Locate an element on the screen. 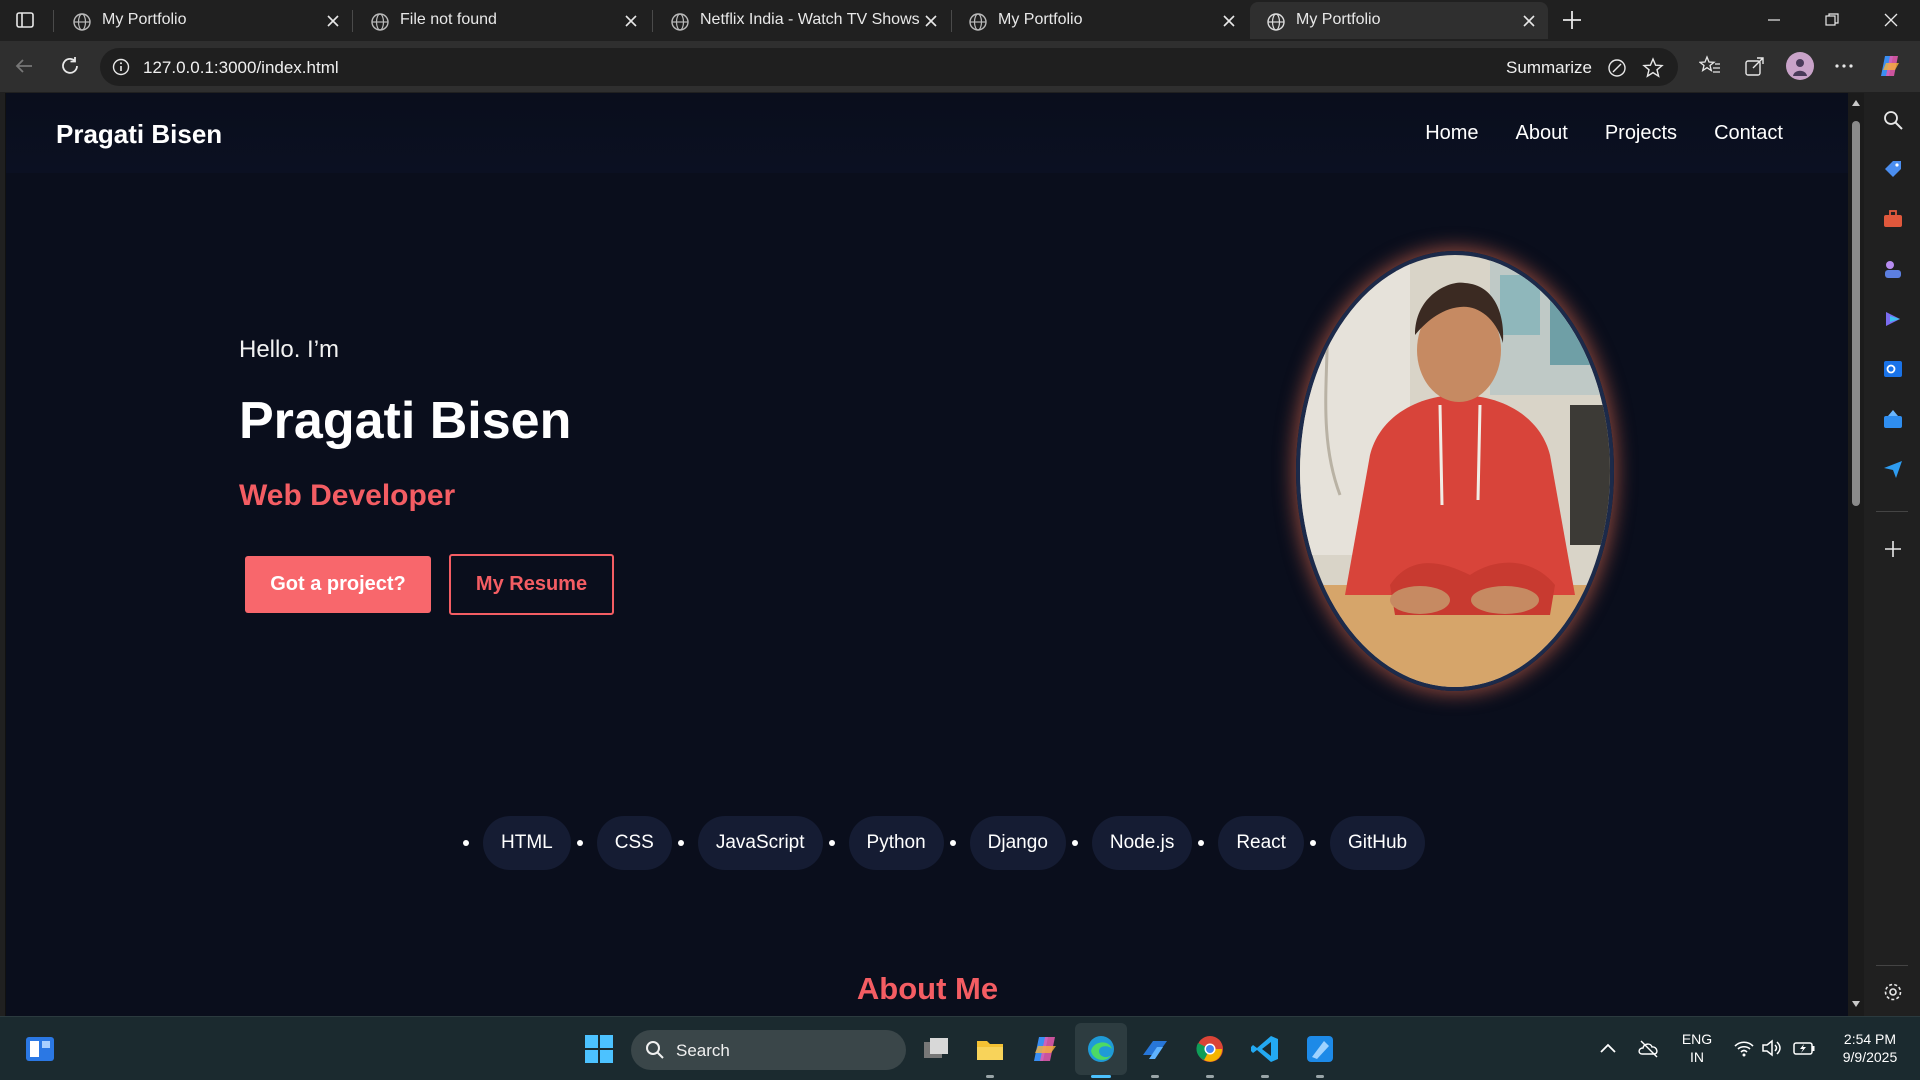 The image size is (1920, 1080). start-windows-icon is located at coordinates (599, 1049).